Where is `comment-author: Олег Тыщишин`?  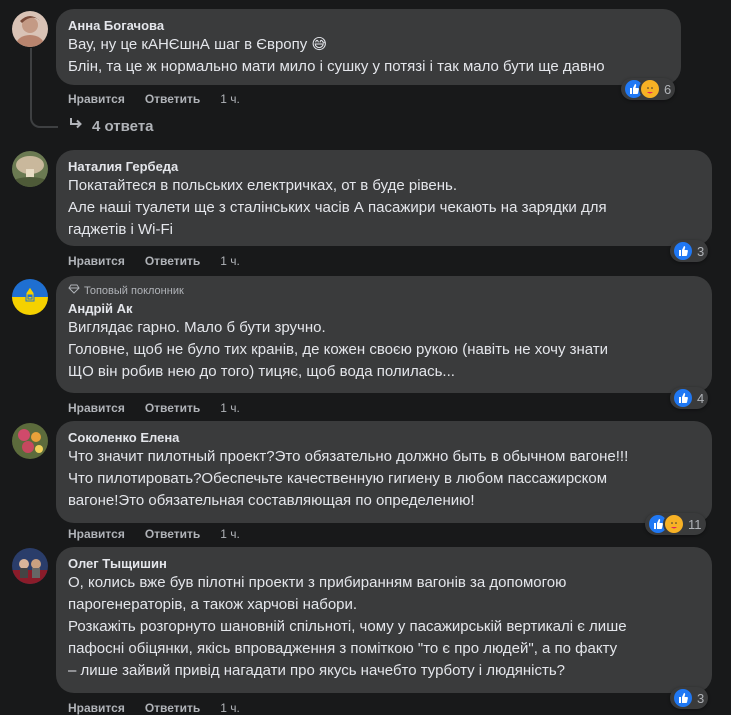 comment-author: Олег Тыщишин is located at coordinates (384, 563).